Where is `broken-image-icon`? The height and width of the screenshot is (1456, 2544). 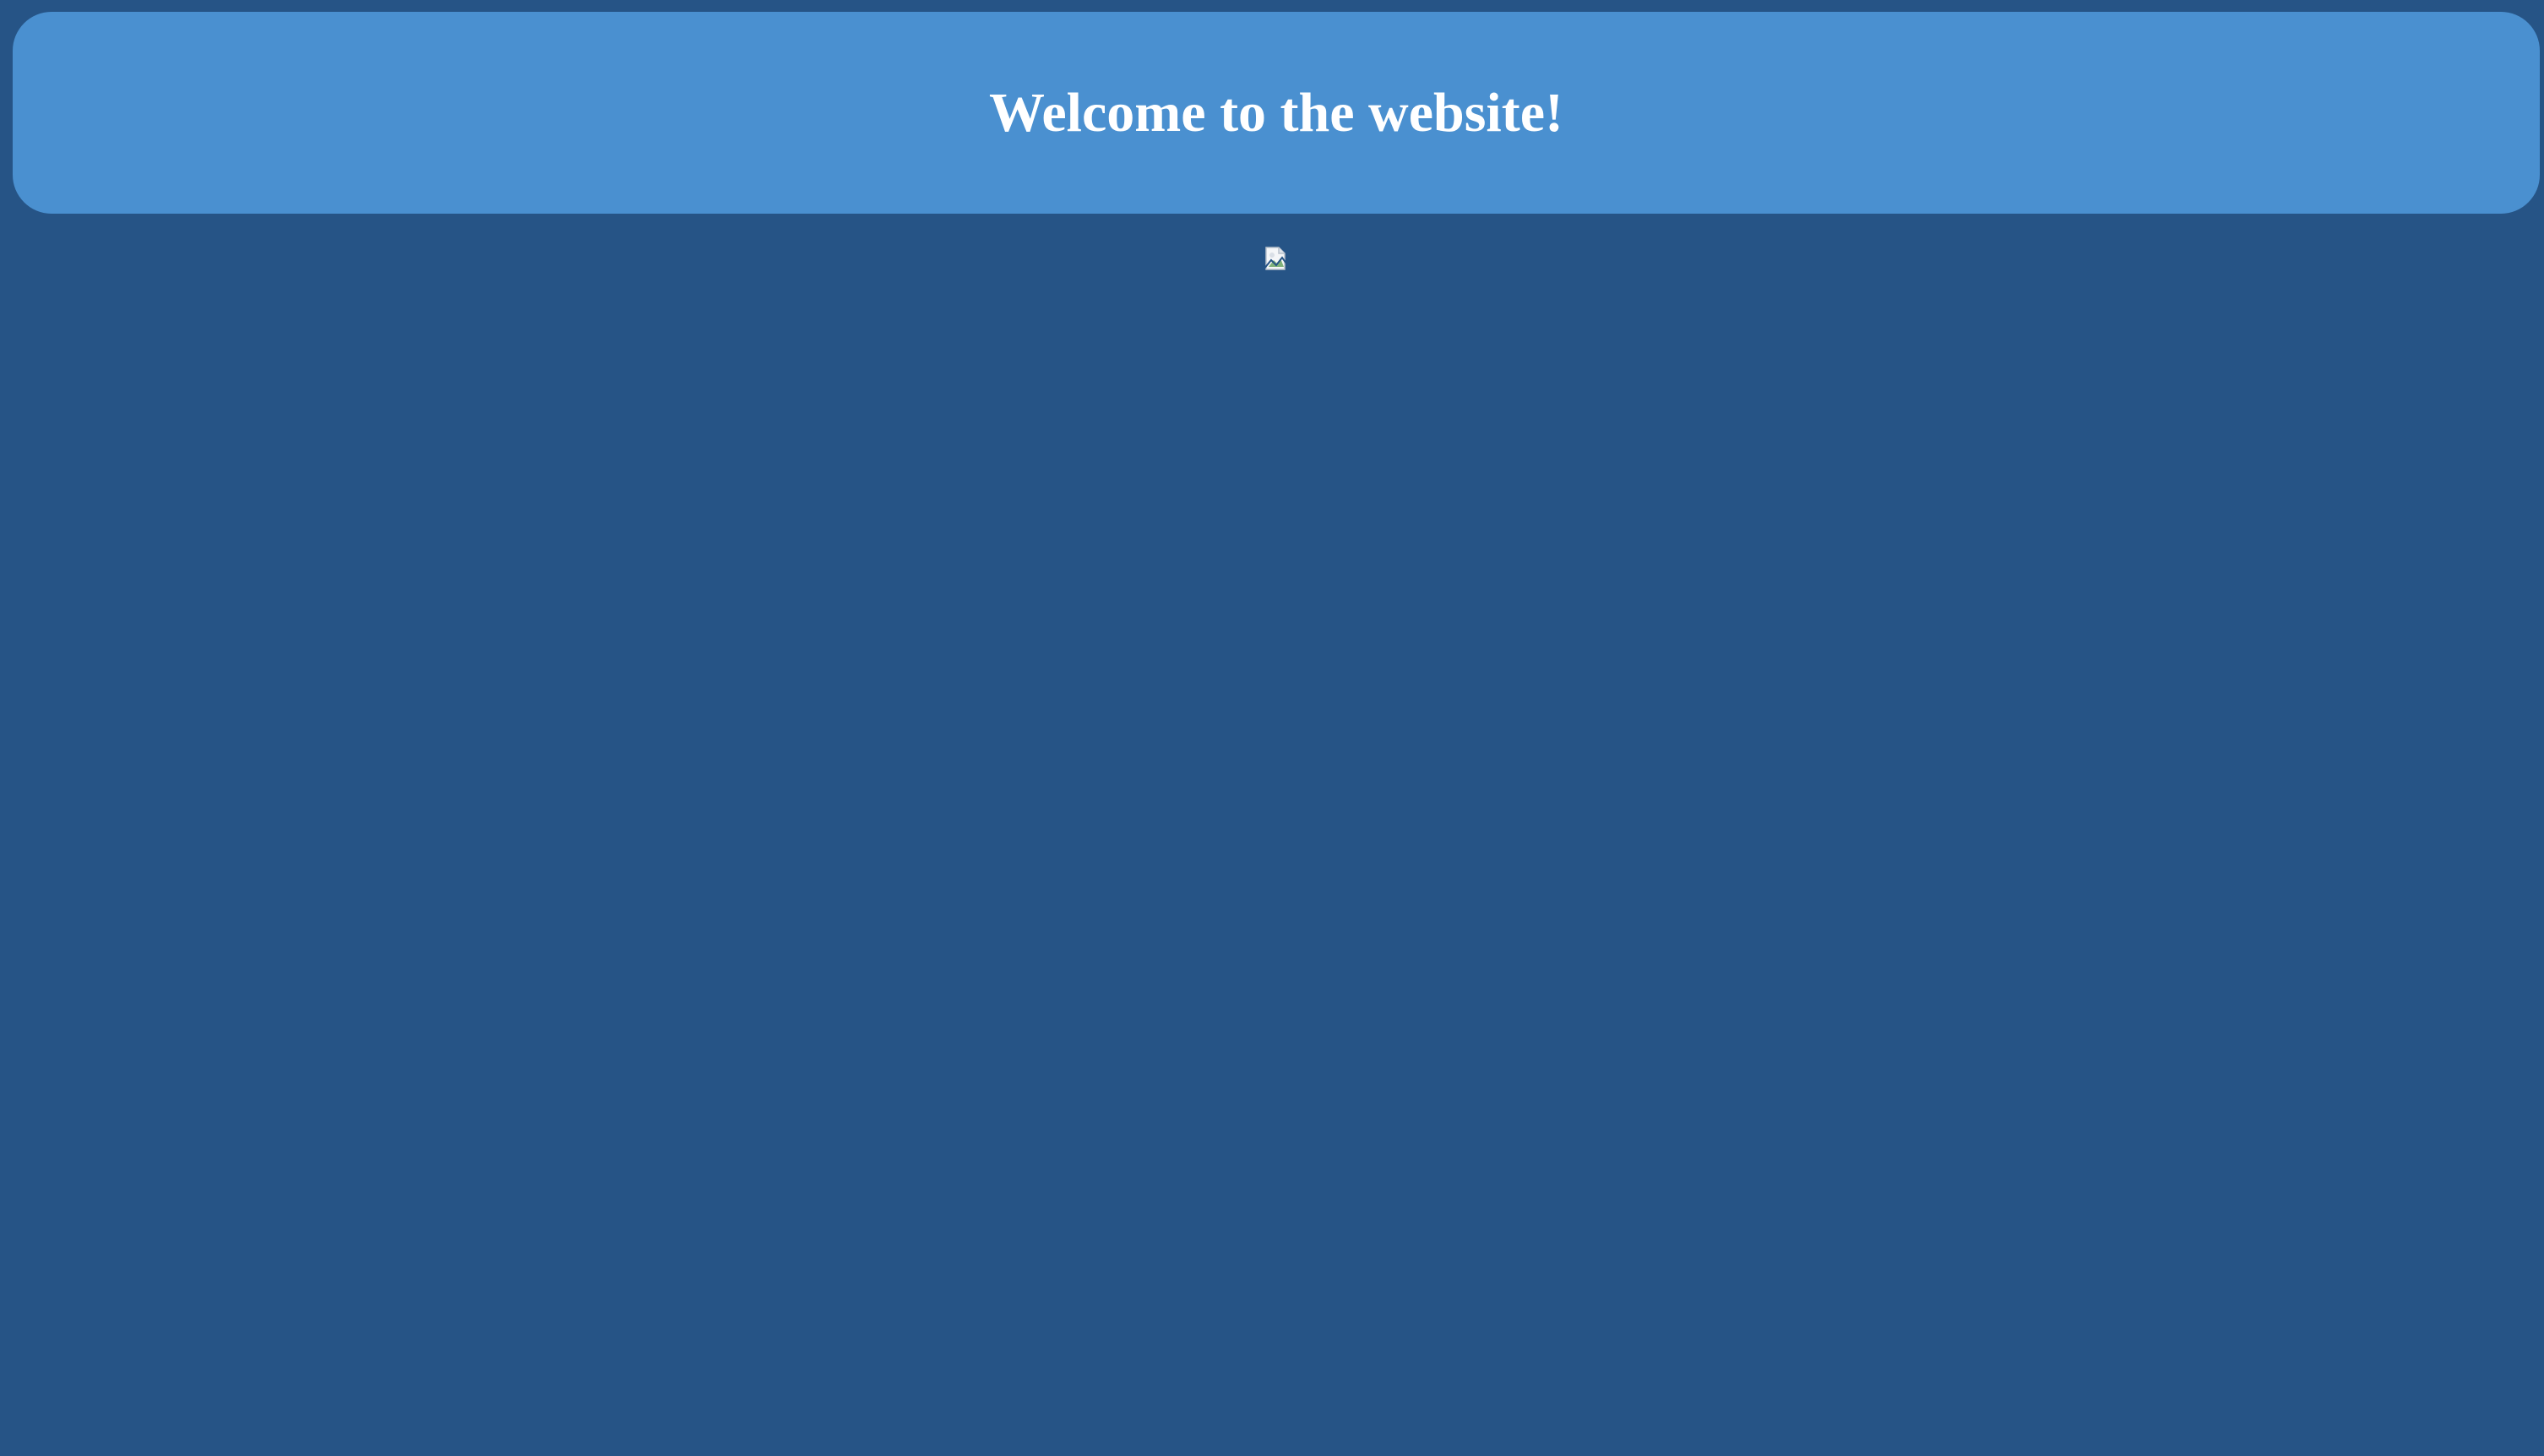 broken-image-icon is located at coordinates (1277, 258).